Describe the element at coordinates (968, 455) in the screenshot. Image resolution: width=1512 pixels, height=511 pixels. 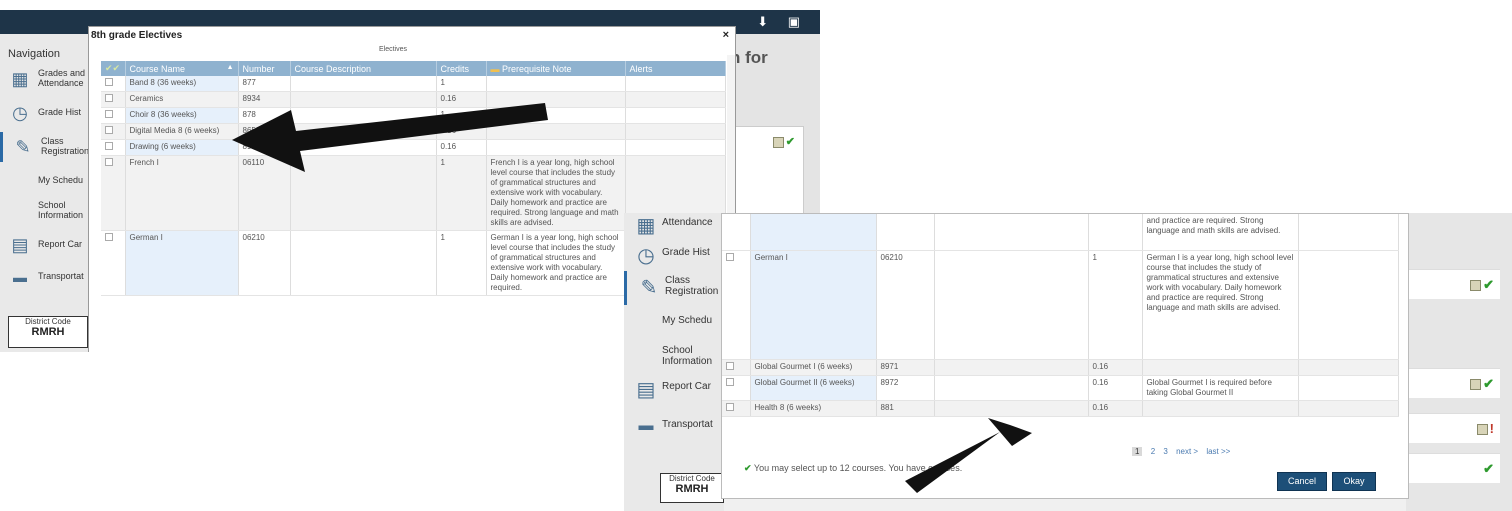
I see `arrow-pointing-to-pagination` at that location.